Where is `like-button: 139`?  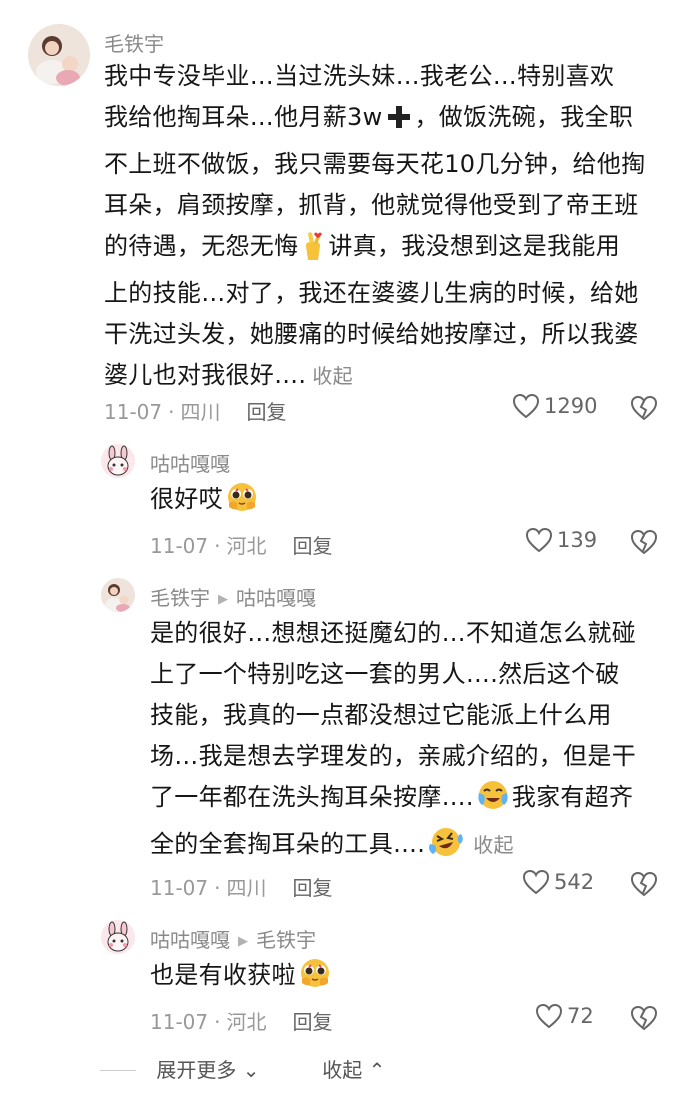 like-button: 139 is located at coordinates (561, 540).